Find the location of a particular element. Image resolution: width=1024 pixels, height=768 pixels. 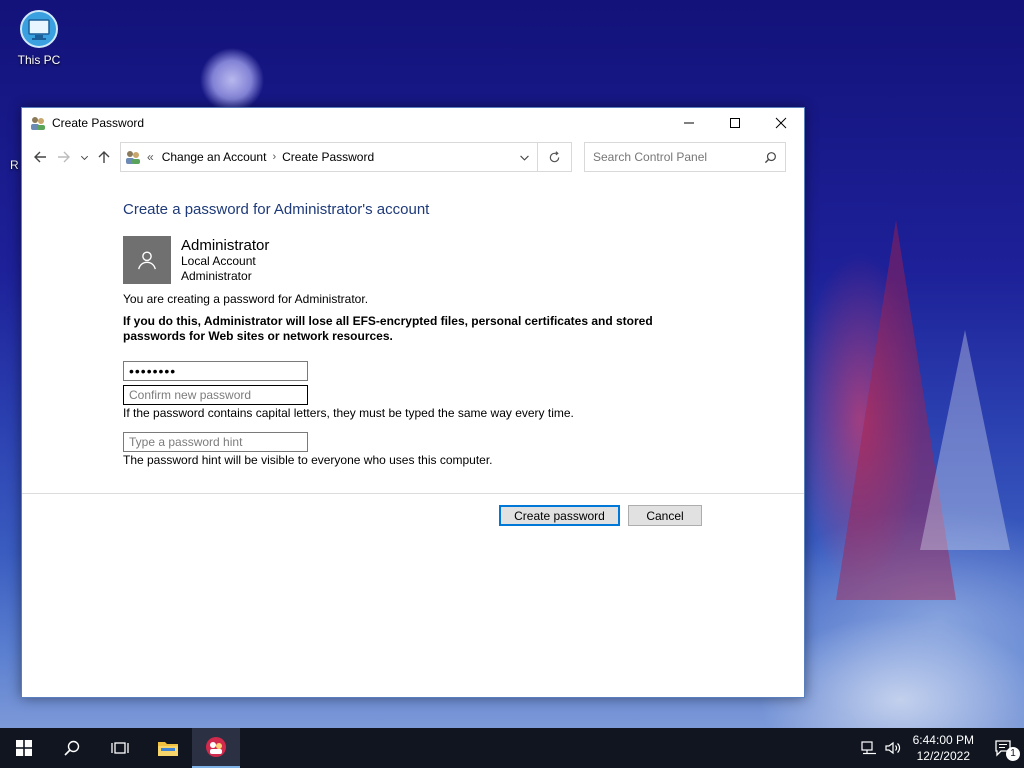

confirm-password-field is located at coordinates (215, 395).